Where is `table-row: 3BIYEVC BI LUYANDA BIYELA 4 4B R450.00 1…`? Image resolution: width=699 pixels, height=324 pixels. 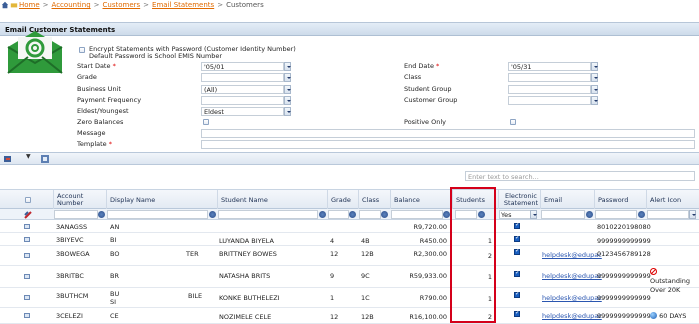 table-row: 3BIYEVC BI LUYANDA BIYELA 4 4B R450.00 1… is located at coordinates (349, 239).